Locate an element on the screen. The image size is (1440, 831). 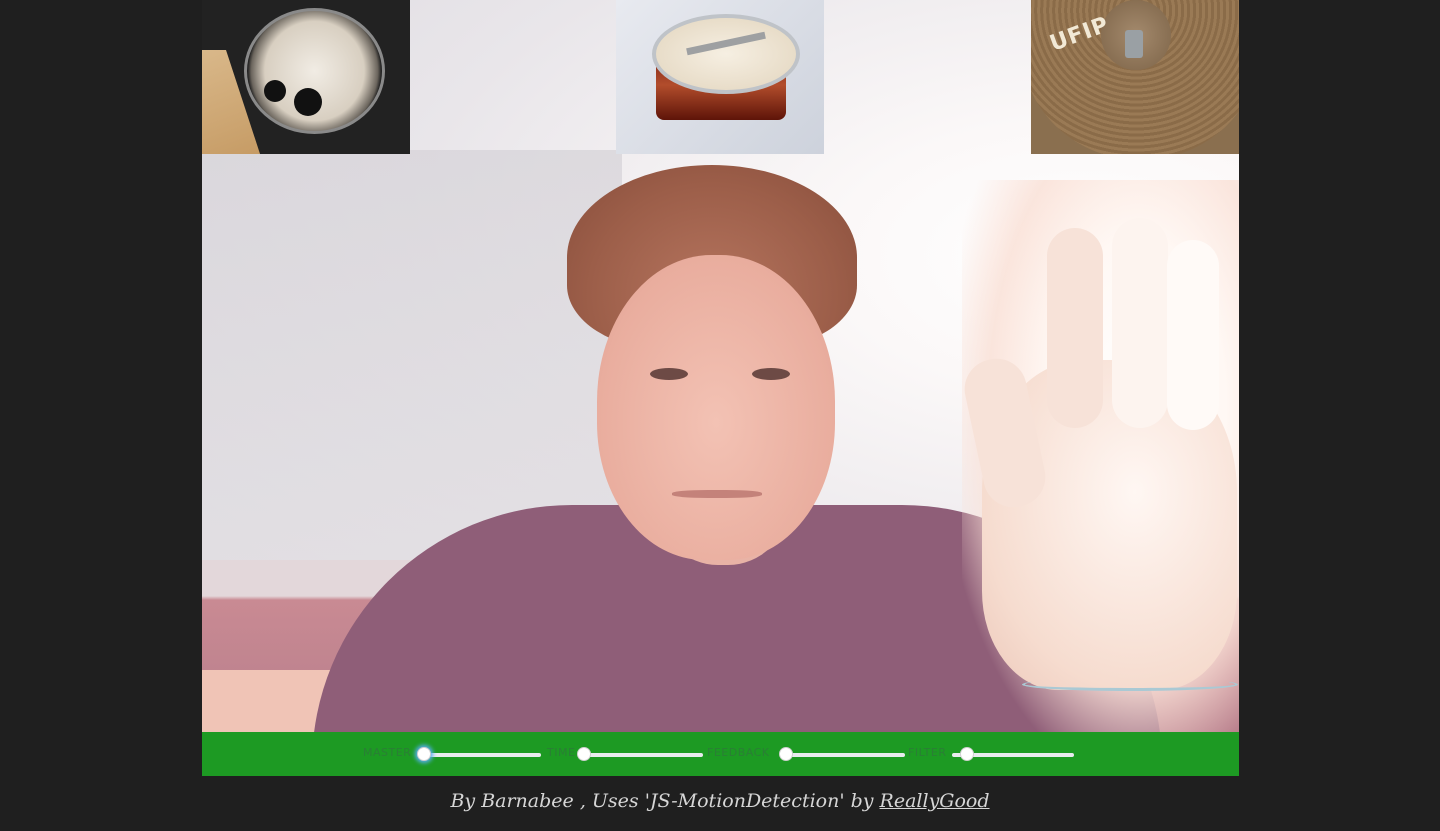
feedback-control: FEEDBACK is located at coordinates (807, 755).